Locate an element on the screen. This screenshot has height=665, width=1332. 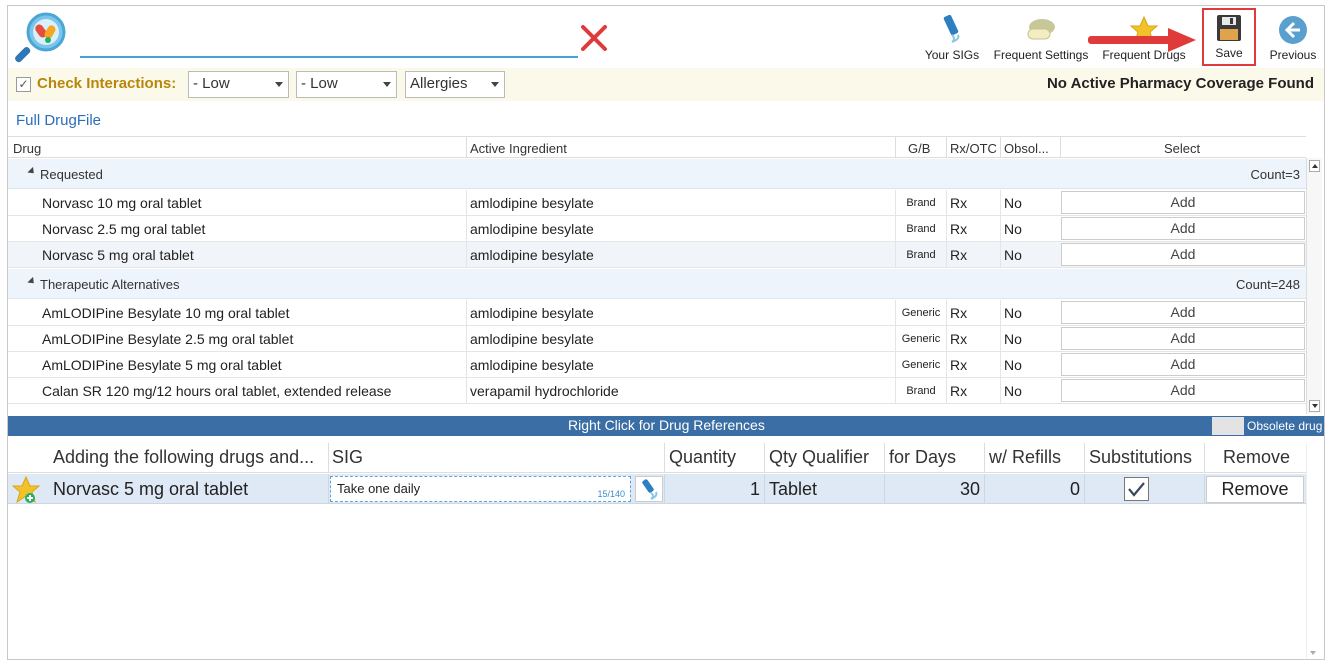
sig-char-count: 15/140 is located at coordinates (611, 494).